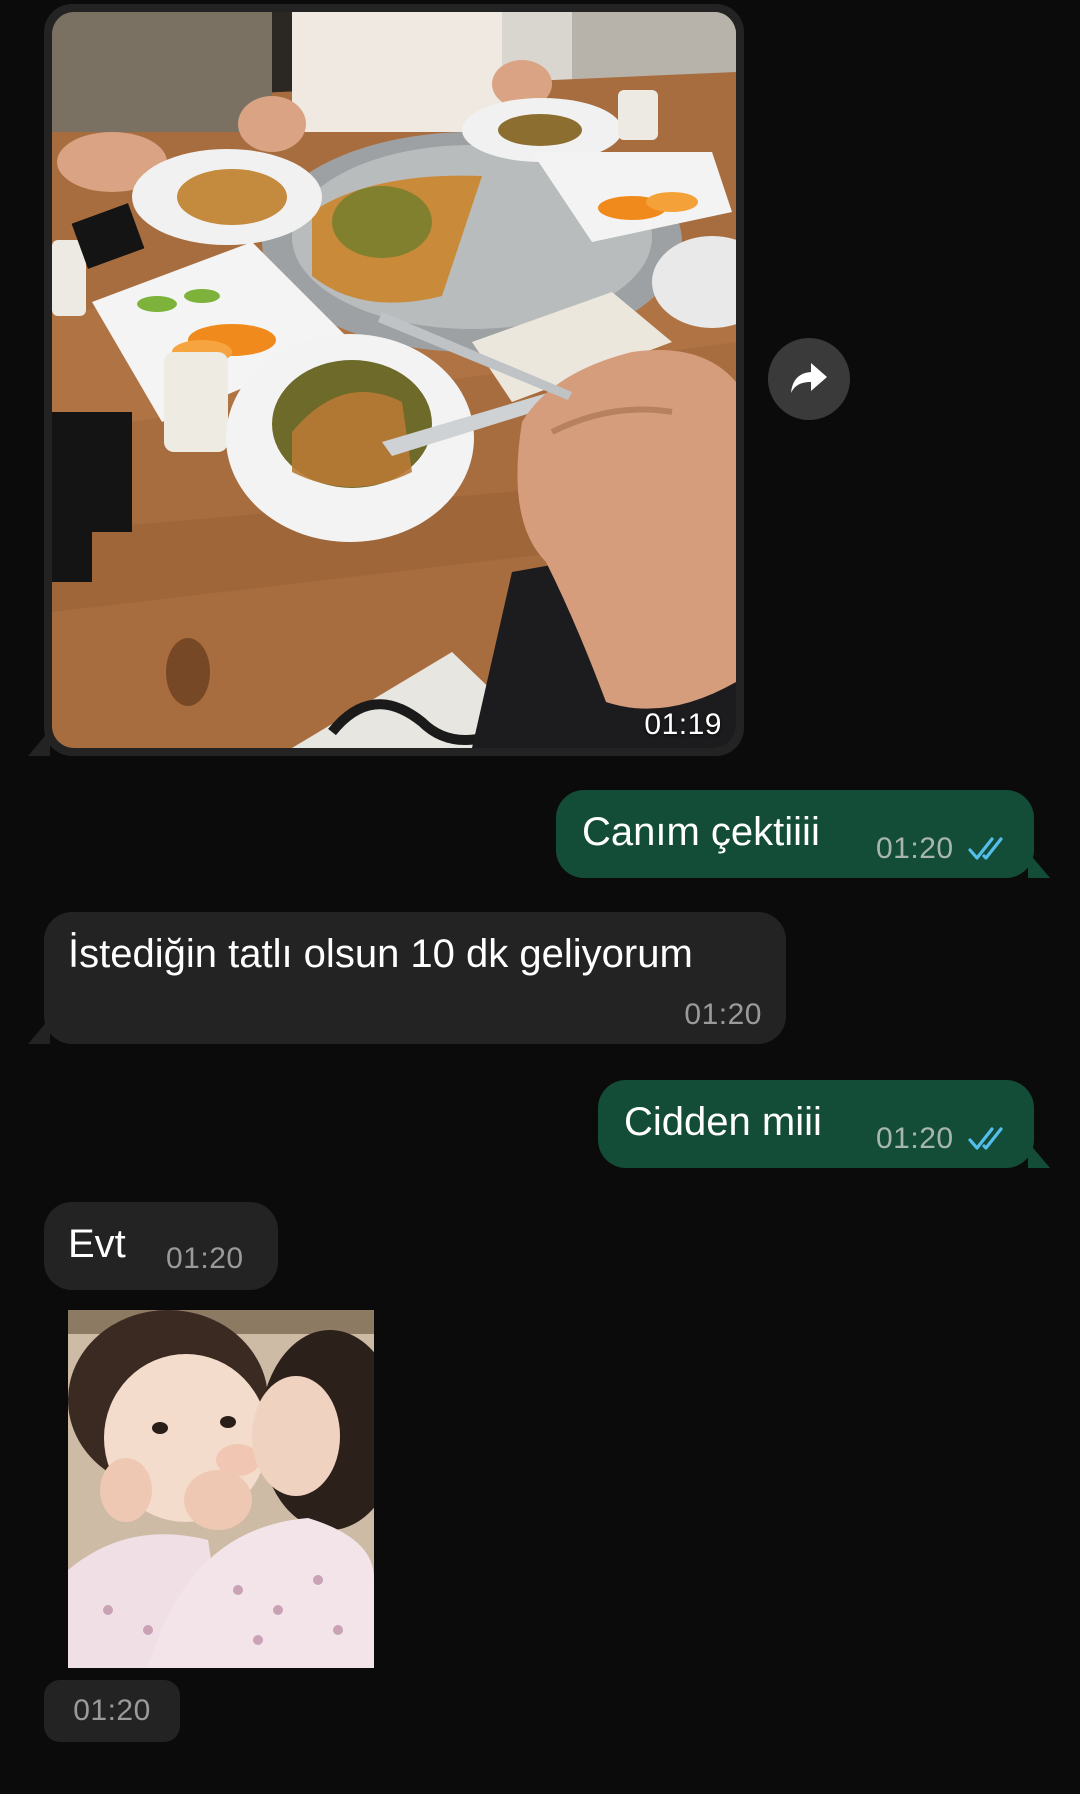  What do you see at coordinates (380, 954) in the screenshot?
I see `message-text: İstediğin tatlı olsun 10 dk geliyorum` at bounding box center [380, 954].